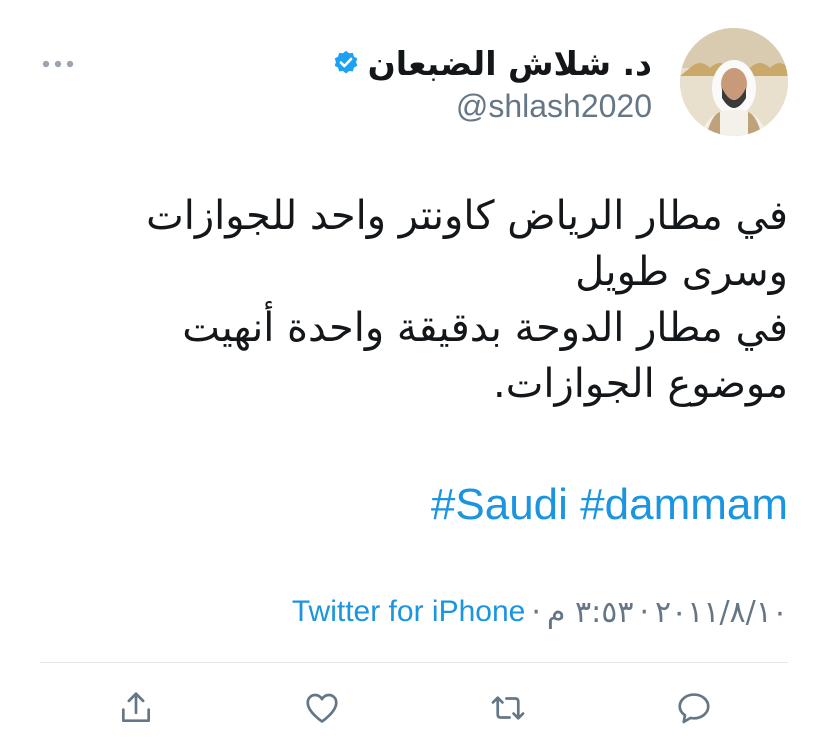  I want to click on tweet-header: د. شلاش الضبعان @shlash2020, so click(492, 82).